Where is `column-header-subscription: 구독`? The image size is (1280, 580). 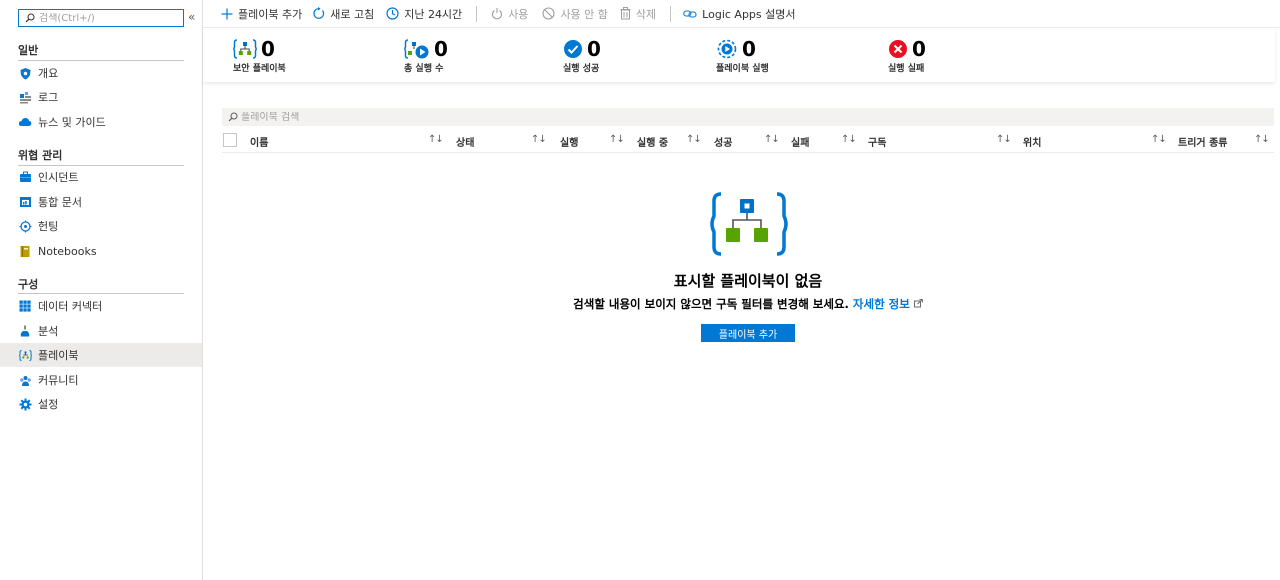 column-header-subscription: 구독 is located at coordinates (877, 141).